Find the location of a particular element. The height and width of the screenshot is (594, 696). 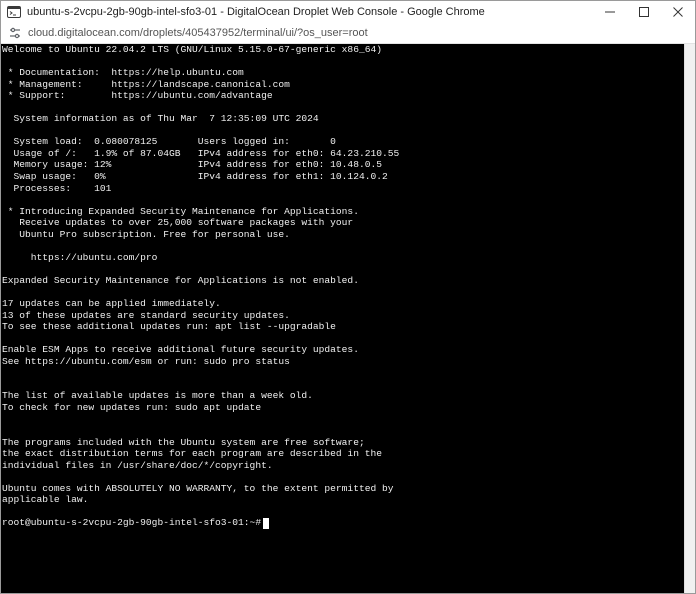

terminal-cursor is located at coordinates (266, 523).